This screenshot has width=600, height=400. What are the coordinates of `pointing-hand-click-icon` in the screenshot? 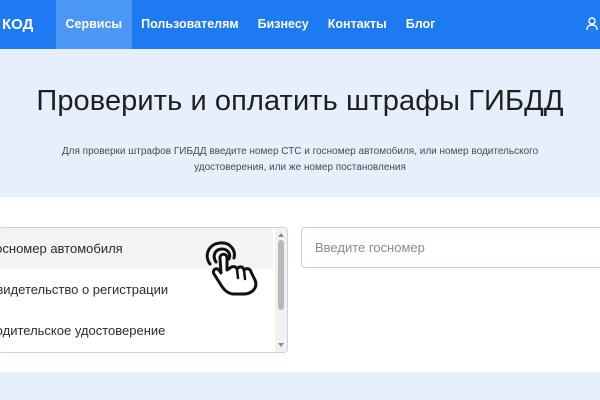 It's located at (231, 268).